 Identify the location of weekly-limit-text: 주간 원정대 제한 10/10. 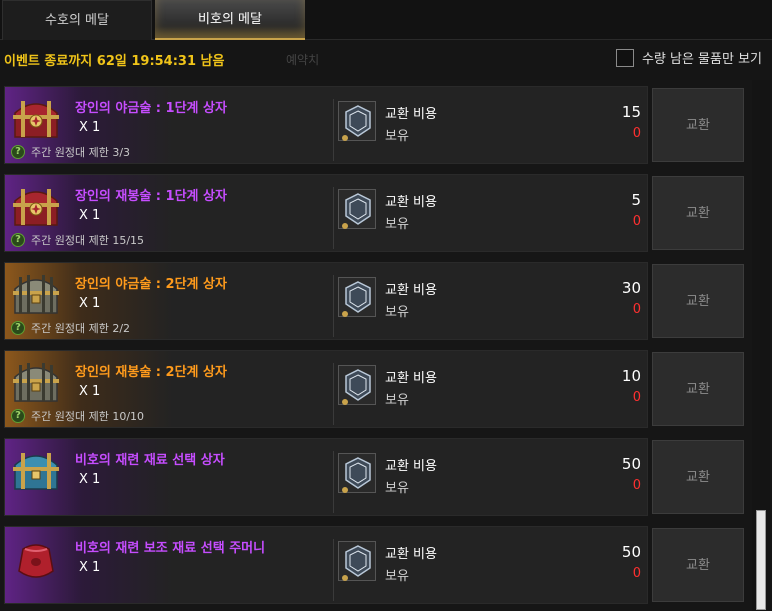
(88, 416).